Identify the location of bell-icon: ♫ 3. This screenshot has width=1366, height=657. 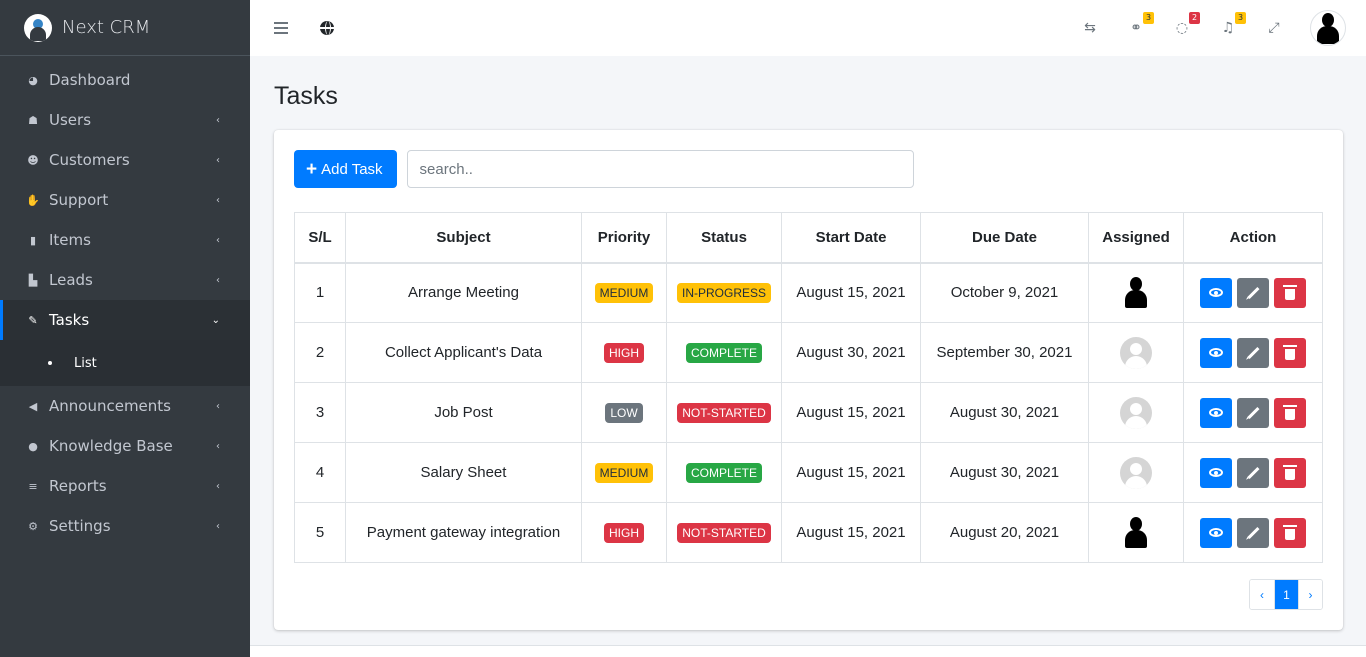
(1232, 24).